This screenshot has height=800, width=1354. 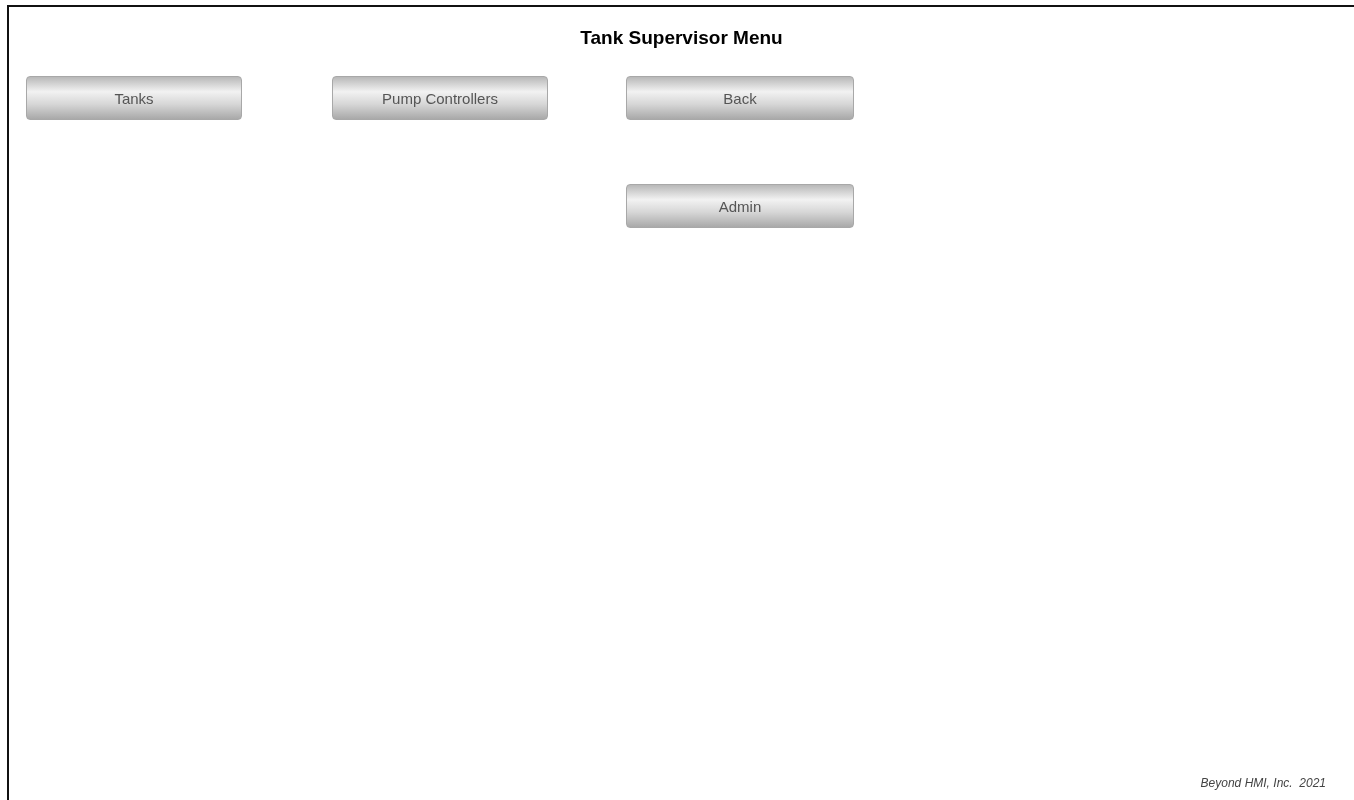 I want to click on menu-button: Admin, so click(x=740, y=206).